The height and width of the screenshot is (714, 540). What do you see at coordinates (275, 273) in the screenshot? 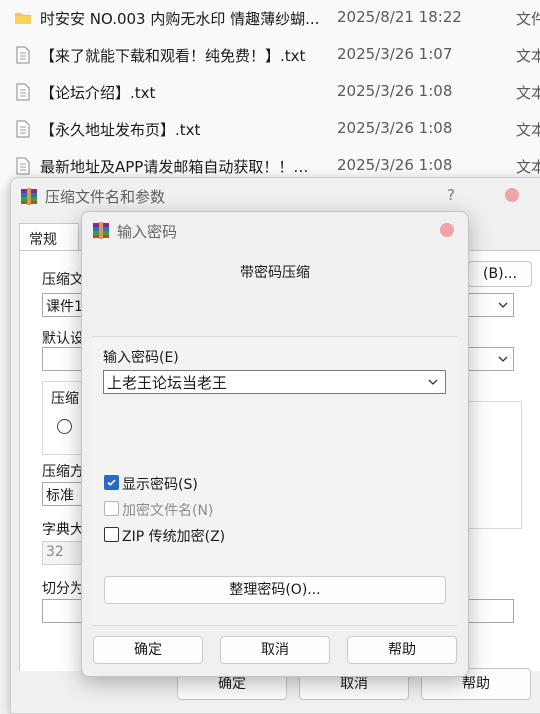
I see `password-heading: 带密码压缩` at bounding box center [275, 273].